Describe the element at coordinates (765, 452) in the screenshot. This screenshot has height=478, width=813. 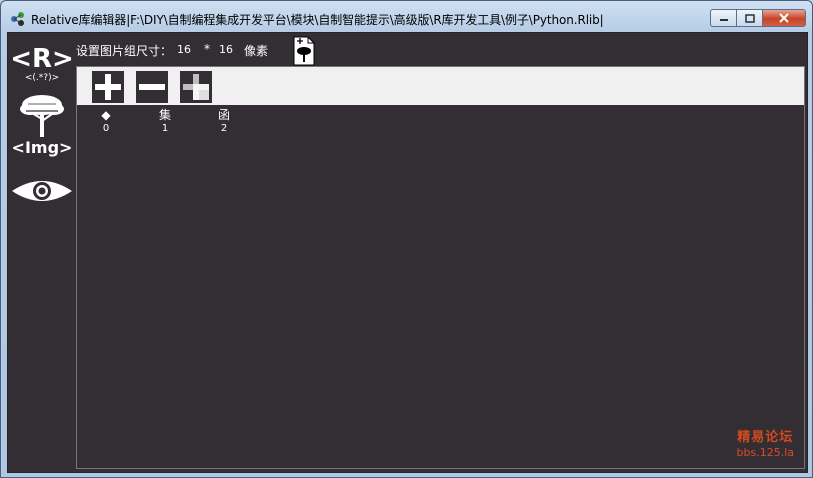
I see `watermark-url: bbs.125.la` at that location.